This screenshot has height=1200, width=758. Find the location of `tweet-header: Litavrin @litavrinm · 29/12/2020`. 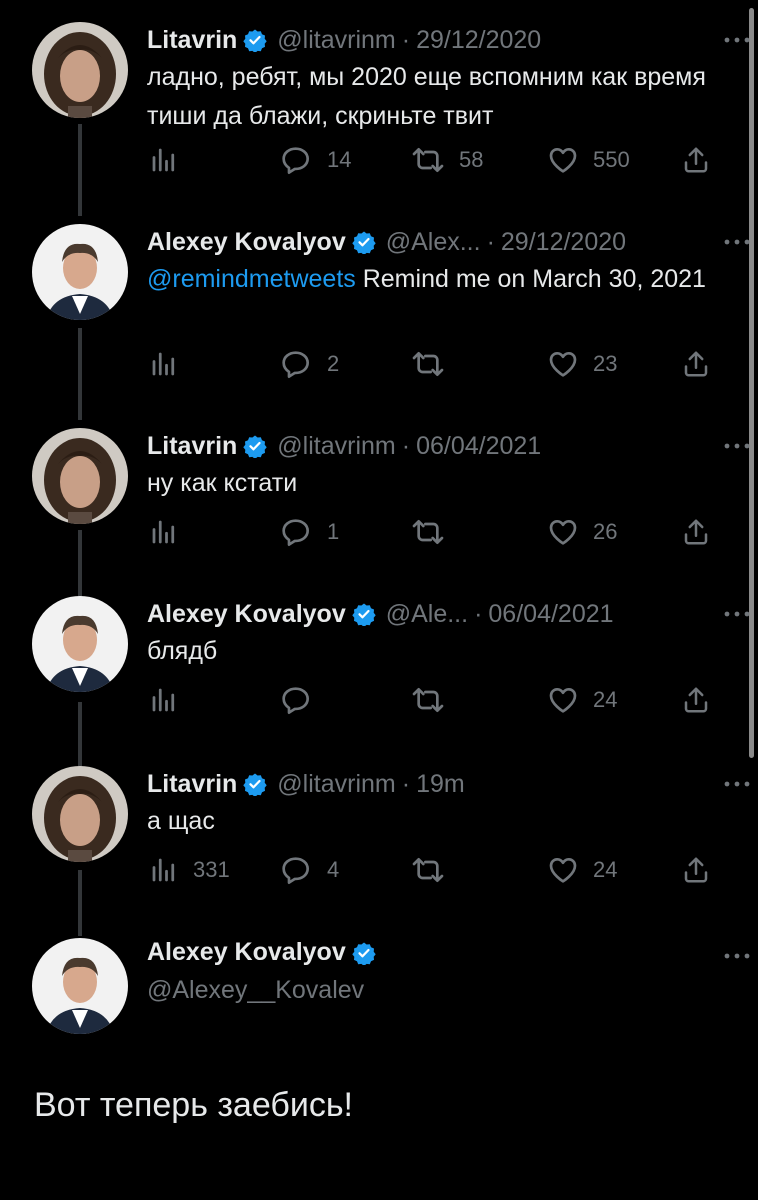

tweet-header: Litavrin @litavrinm · 29/12/2020 is located at coordinates (437, 40).